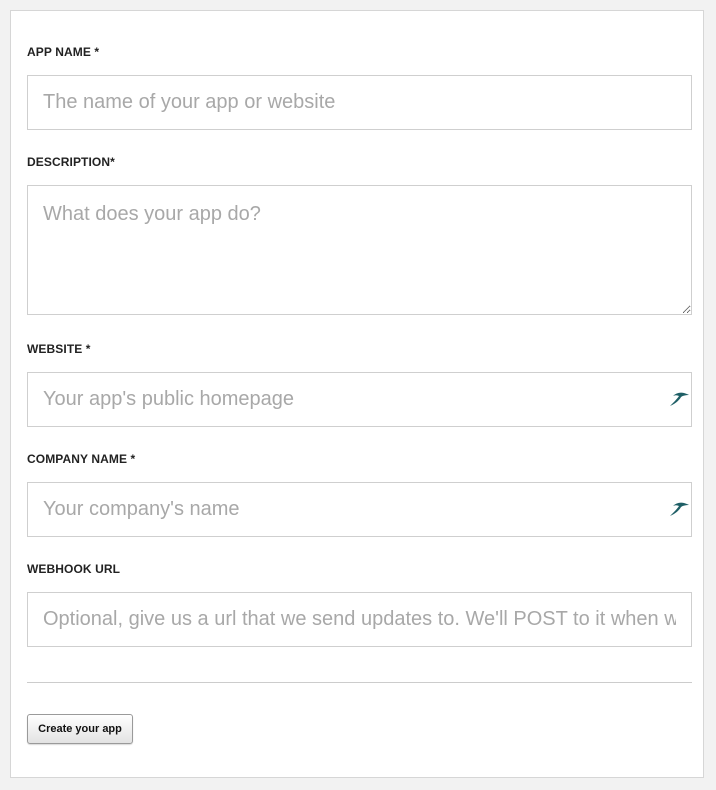  I want to click on app-name-label: APP NAME *, so click(63, 52).